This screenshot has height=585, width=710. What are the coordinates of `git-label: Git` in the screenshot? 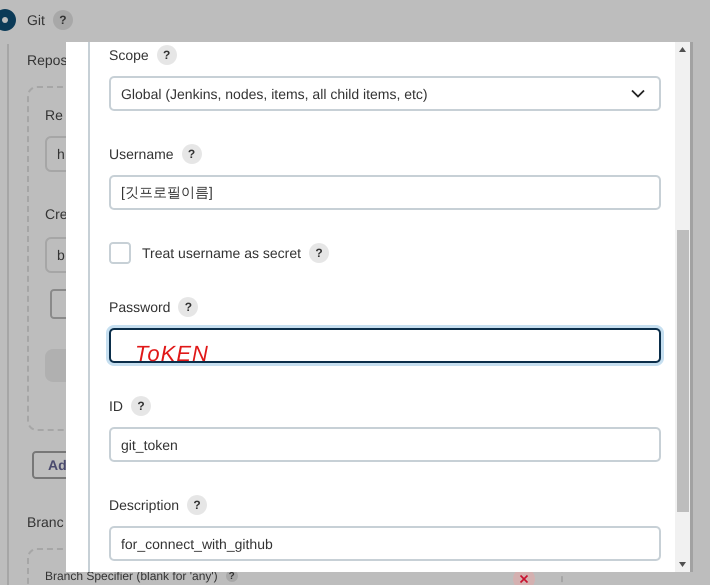 It's located at (36, 20).